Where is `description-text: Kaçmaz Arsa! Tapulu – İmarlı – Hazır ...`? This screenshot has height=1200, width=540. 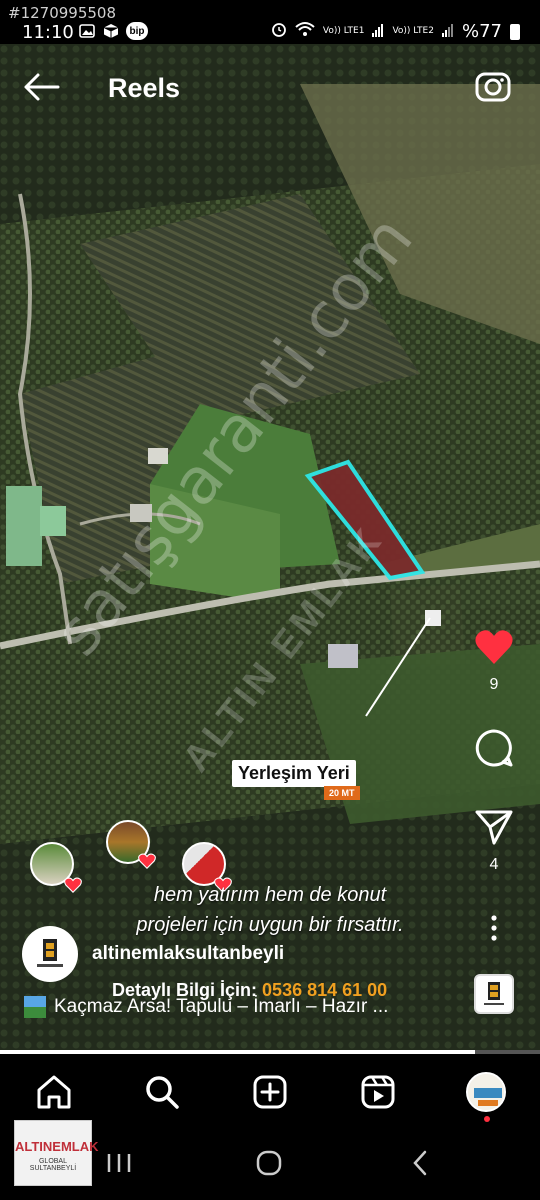
description-text: Kaçmaz Arsa! Tapulu – İmarlı – Hazır ... is located at coordinates (221, 1007).